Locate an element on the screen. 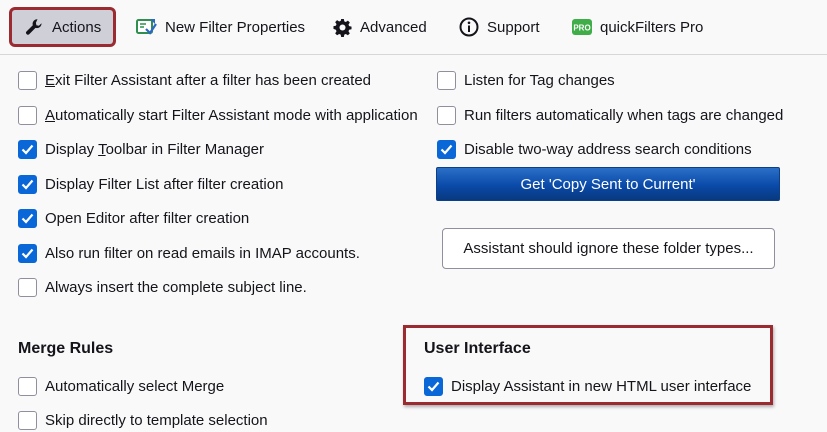 This screenshot has height=432, width=827. copy-sent-button: Get 'Copy Sent to Current' is located at coordinates (608, 184).